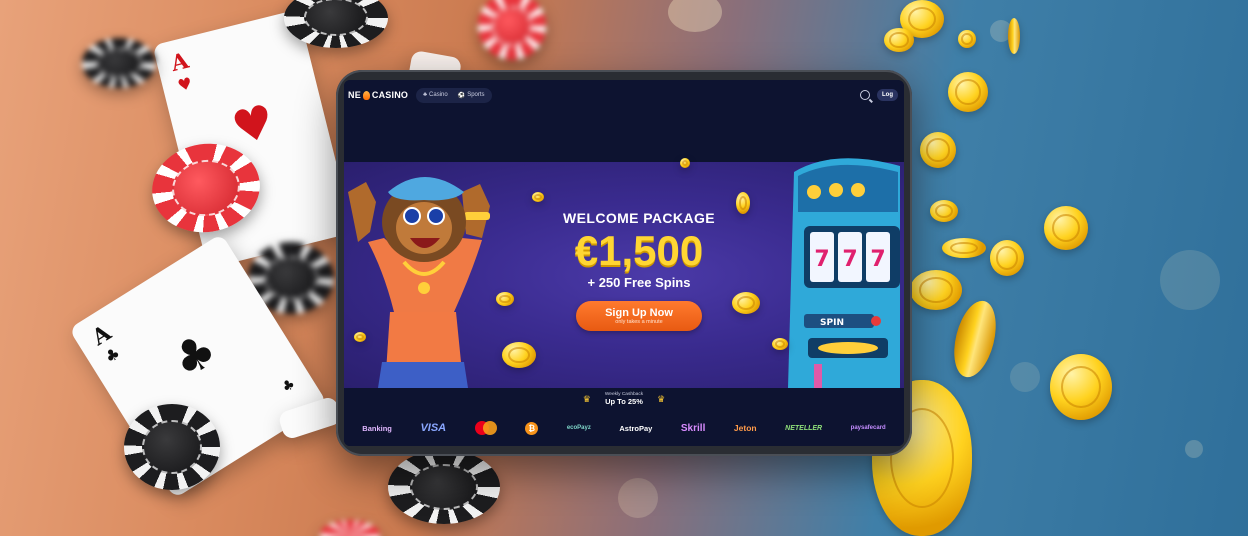 The height and width of the screenshot is (536, 1248). I want to click on mastercard-icon, so click(485, 428).